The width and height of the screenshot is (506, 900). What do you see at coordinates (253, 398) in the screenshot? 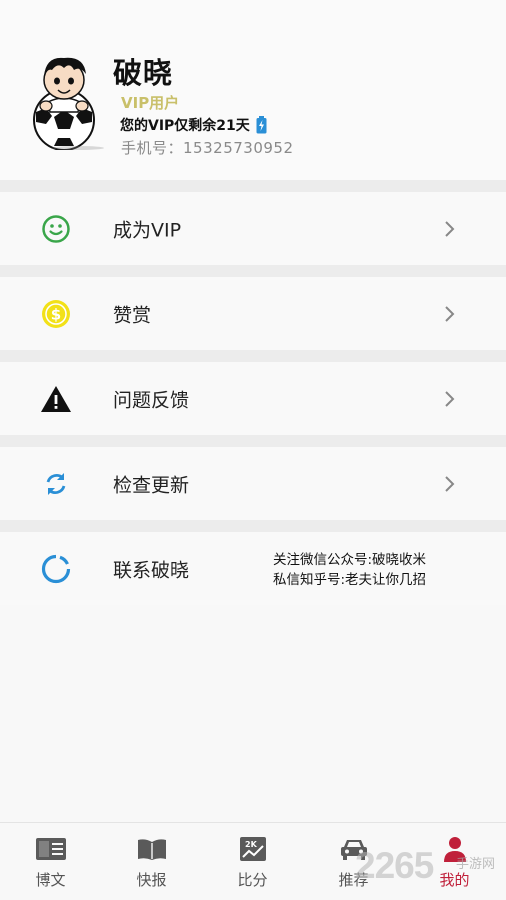
I see `menu-item-feedback: 问题反馈` at bounding box center [253, 398].